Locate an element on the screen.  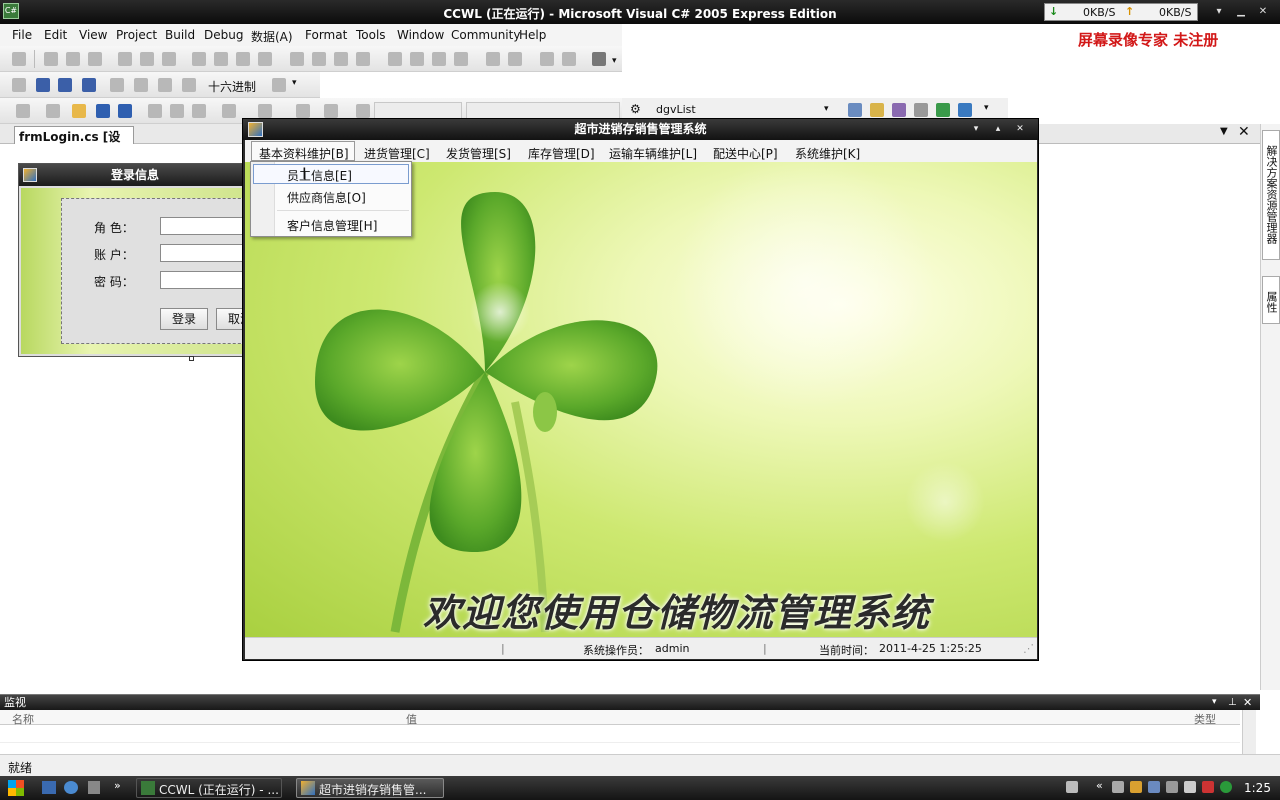
start-button-icon is located at coordinates (16, 788).